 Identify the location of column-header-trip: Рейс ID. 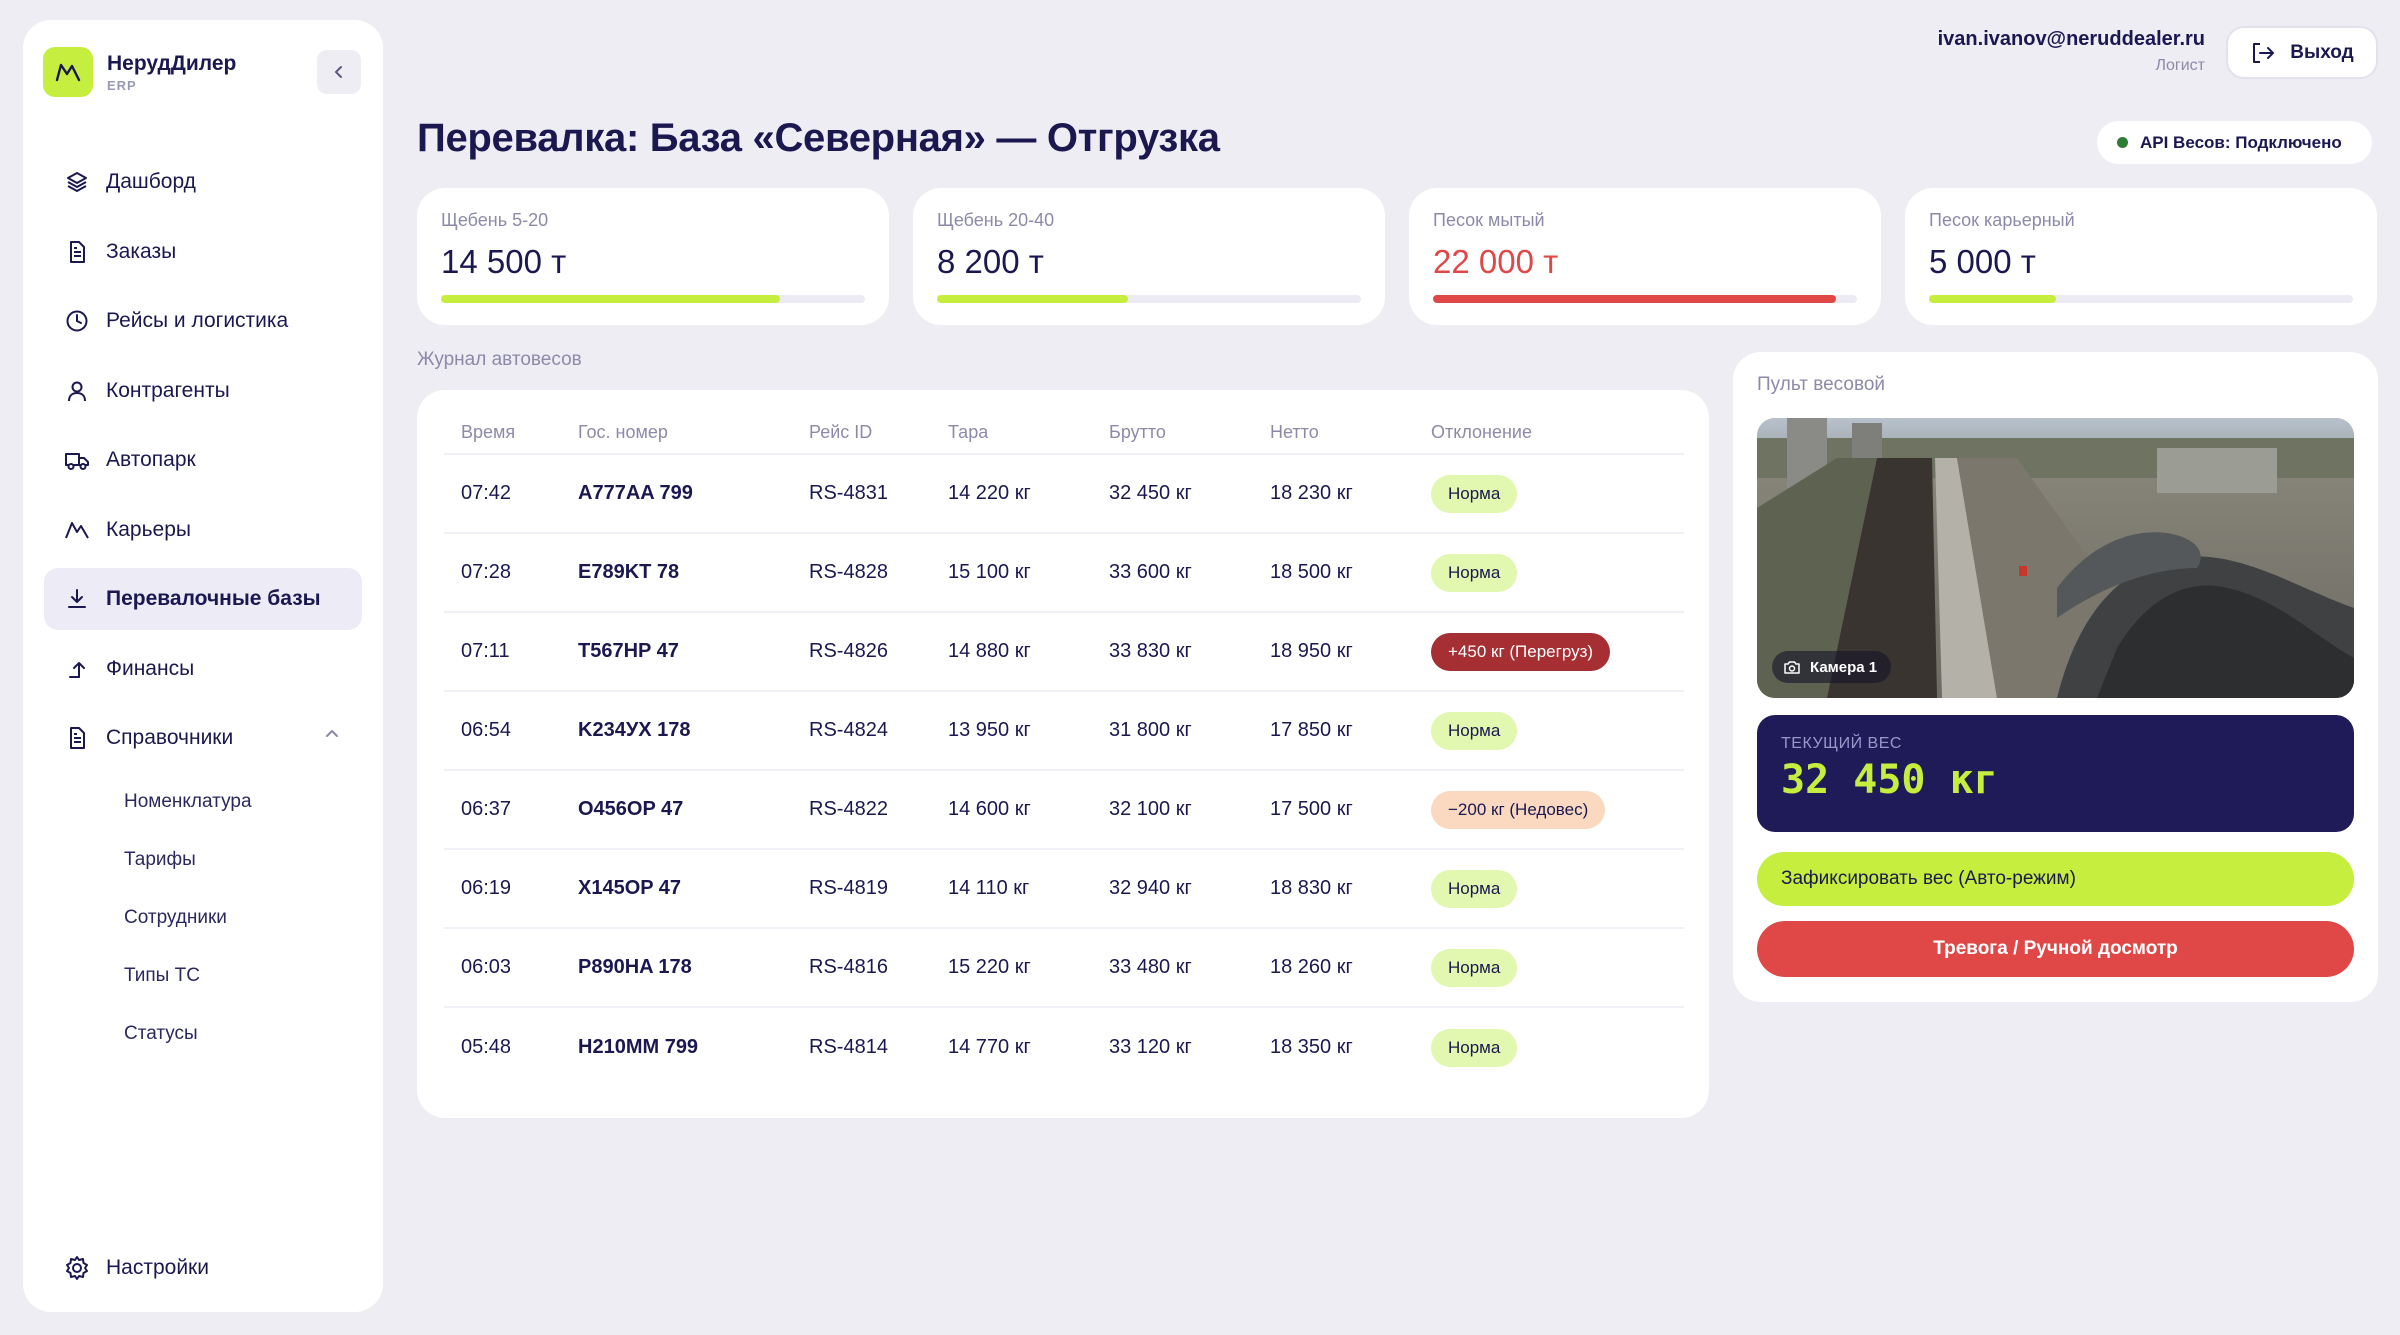
(861, 432).